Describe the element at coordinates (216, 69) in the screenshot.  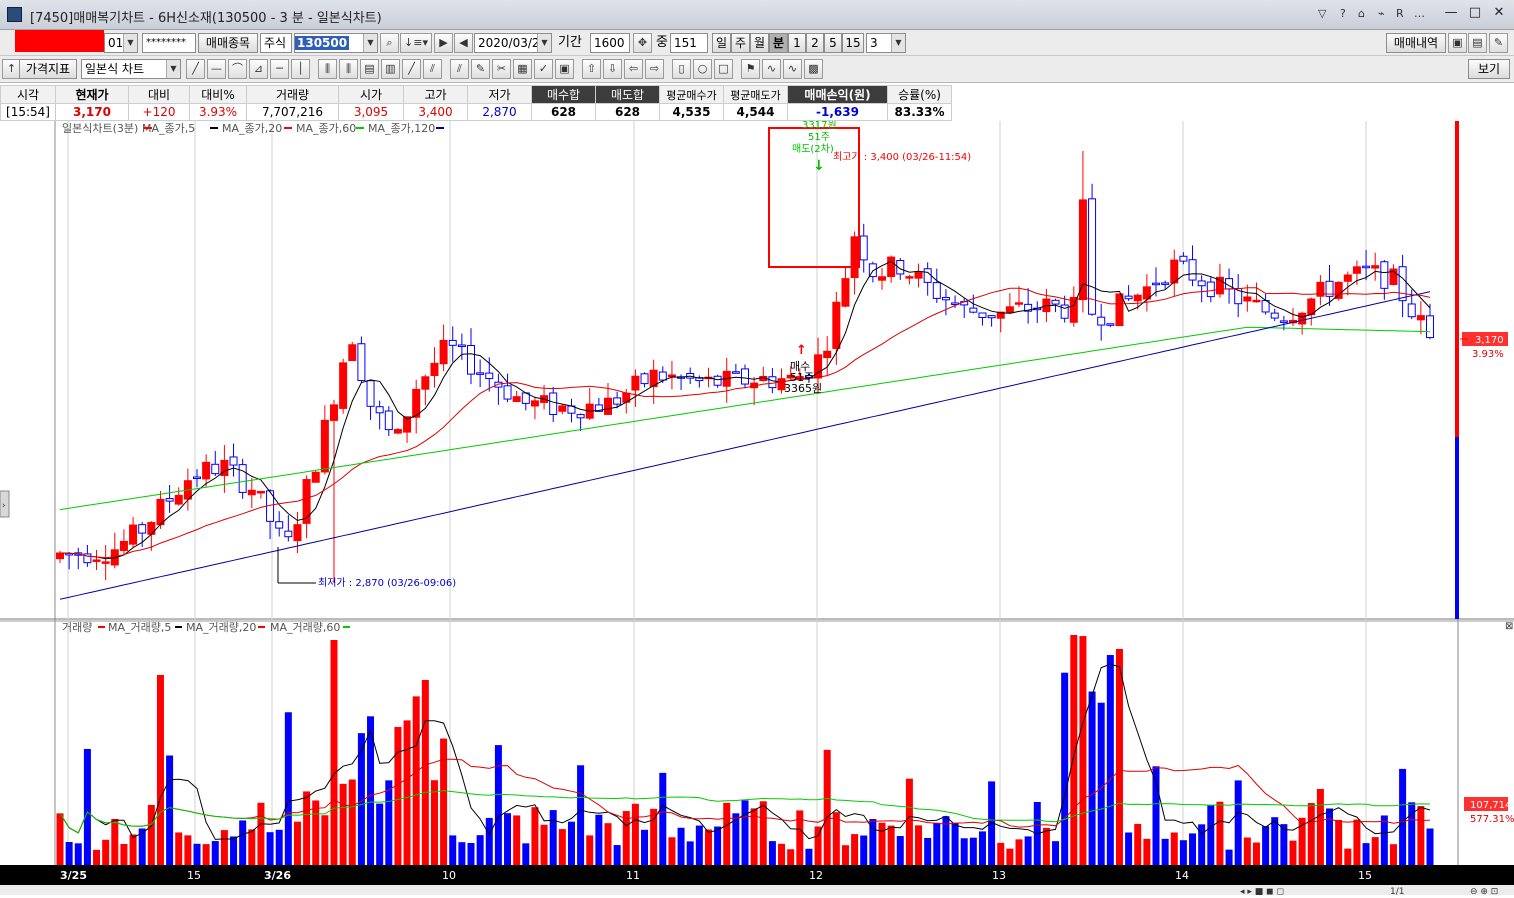
I see `hline-tool-icon: —` at that location.